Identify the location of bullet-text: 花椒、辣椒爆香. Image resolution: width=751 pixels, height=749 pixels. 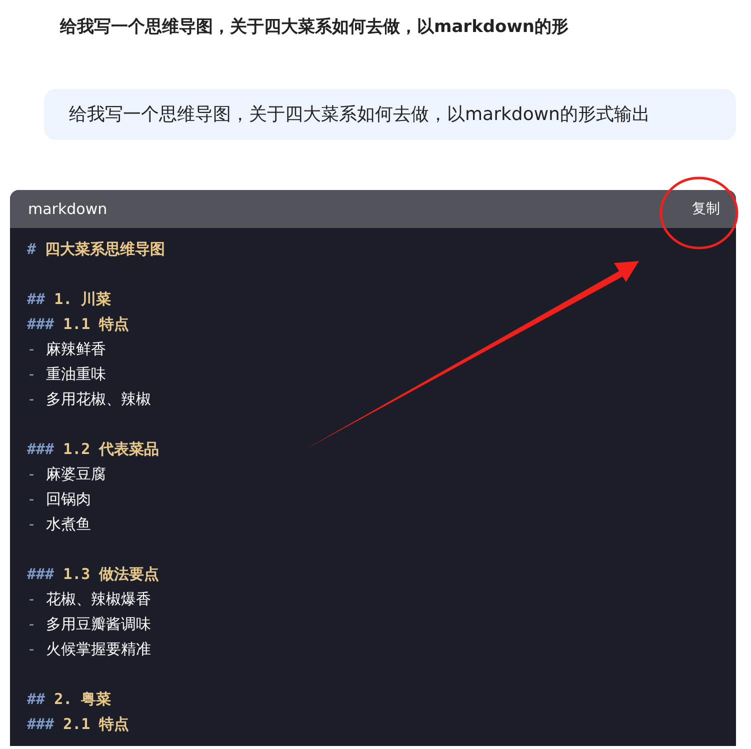
(99, 599).